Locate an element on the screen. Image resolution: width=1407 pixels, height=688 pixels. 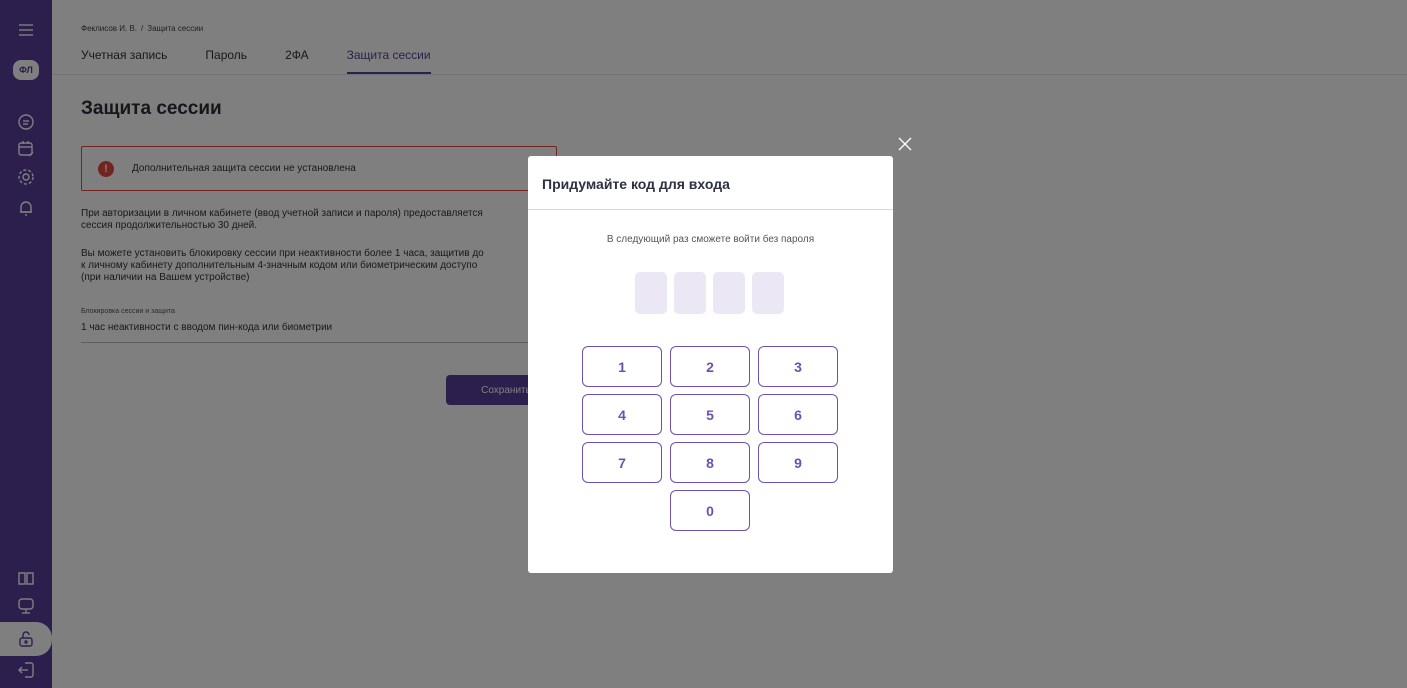
key-5: 5 is located at coordinates (710, 414).